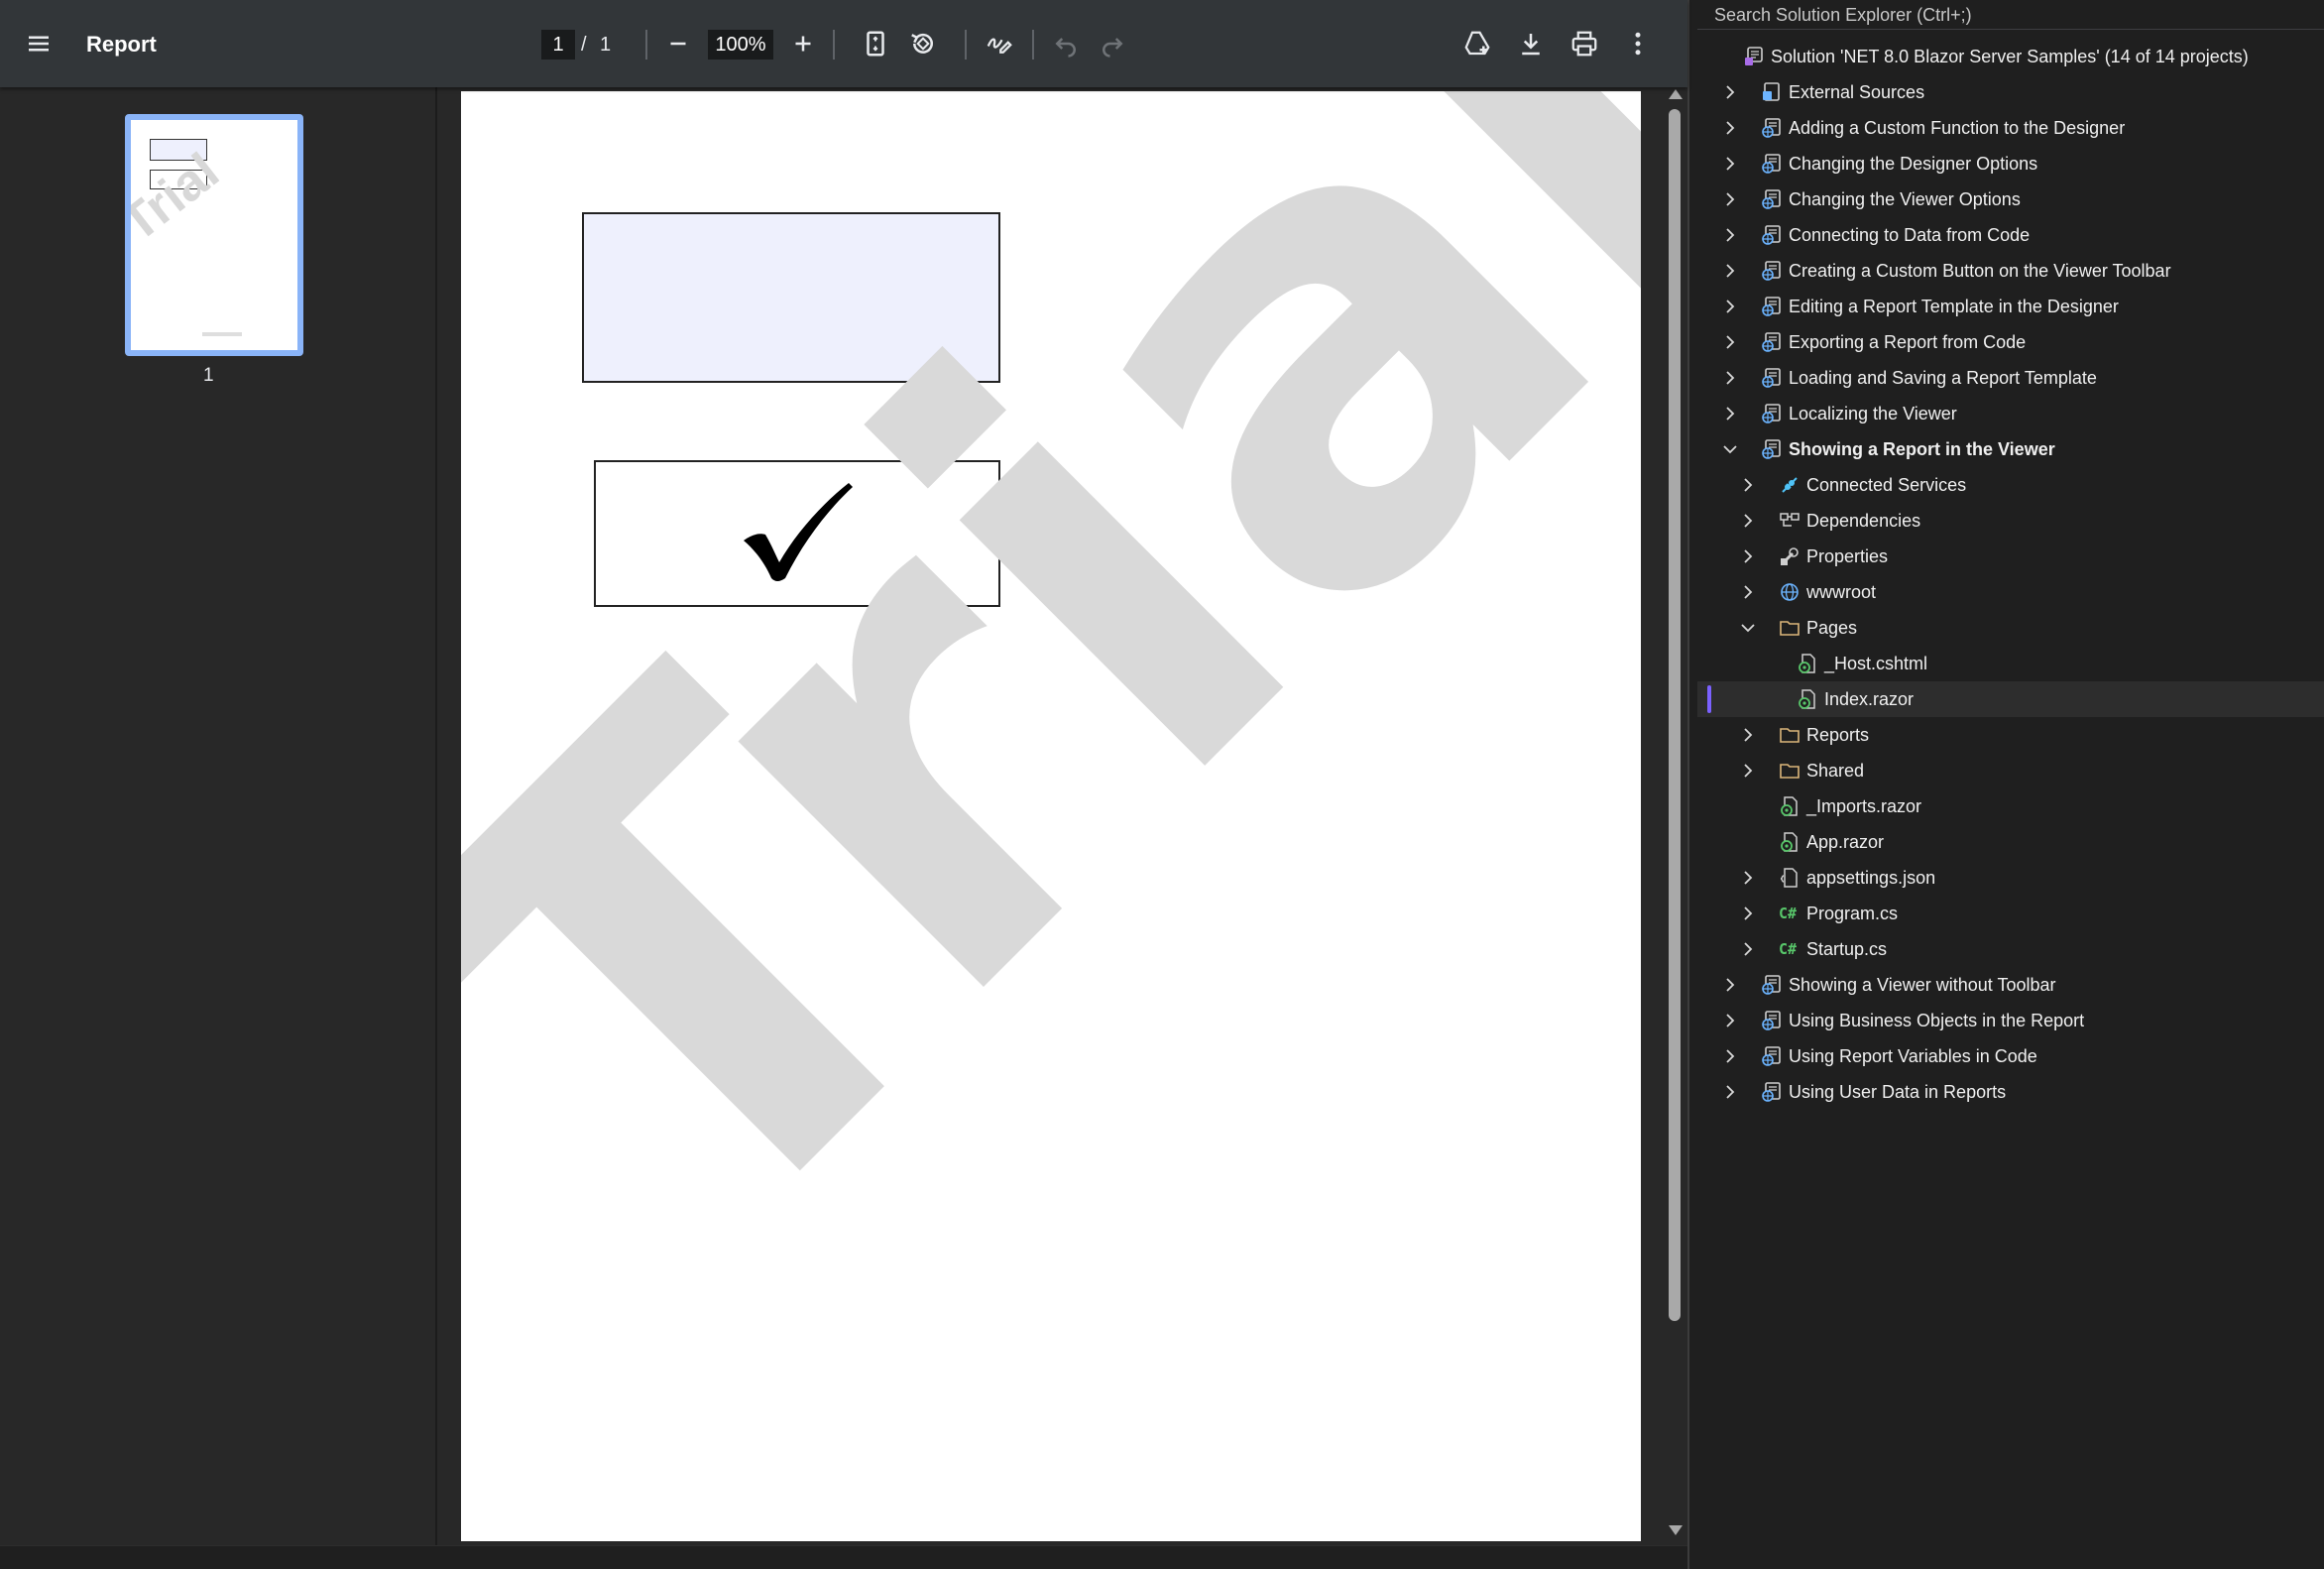  Describe the element at coordinates (1675, 715) in the screenshot. I see `scrollbar-thumb` at that location.